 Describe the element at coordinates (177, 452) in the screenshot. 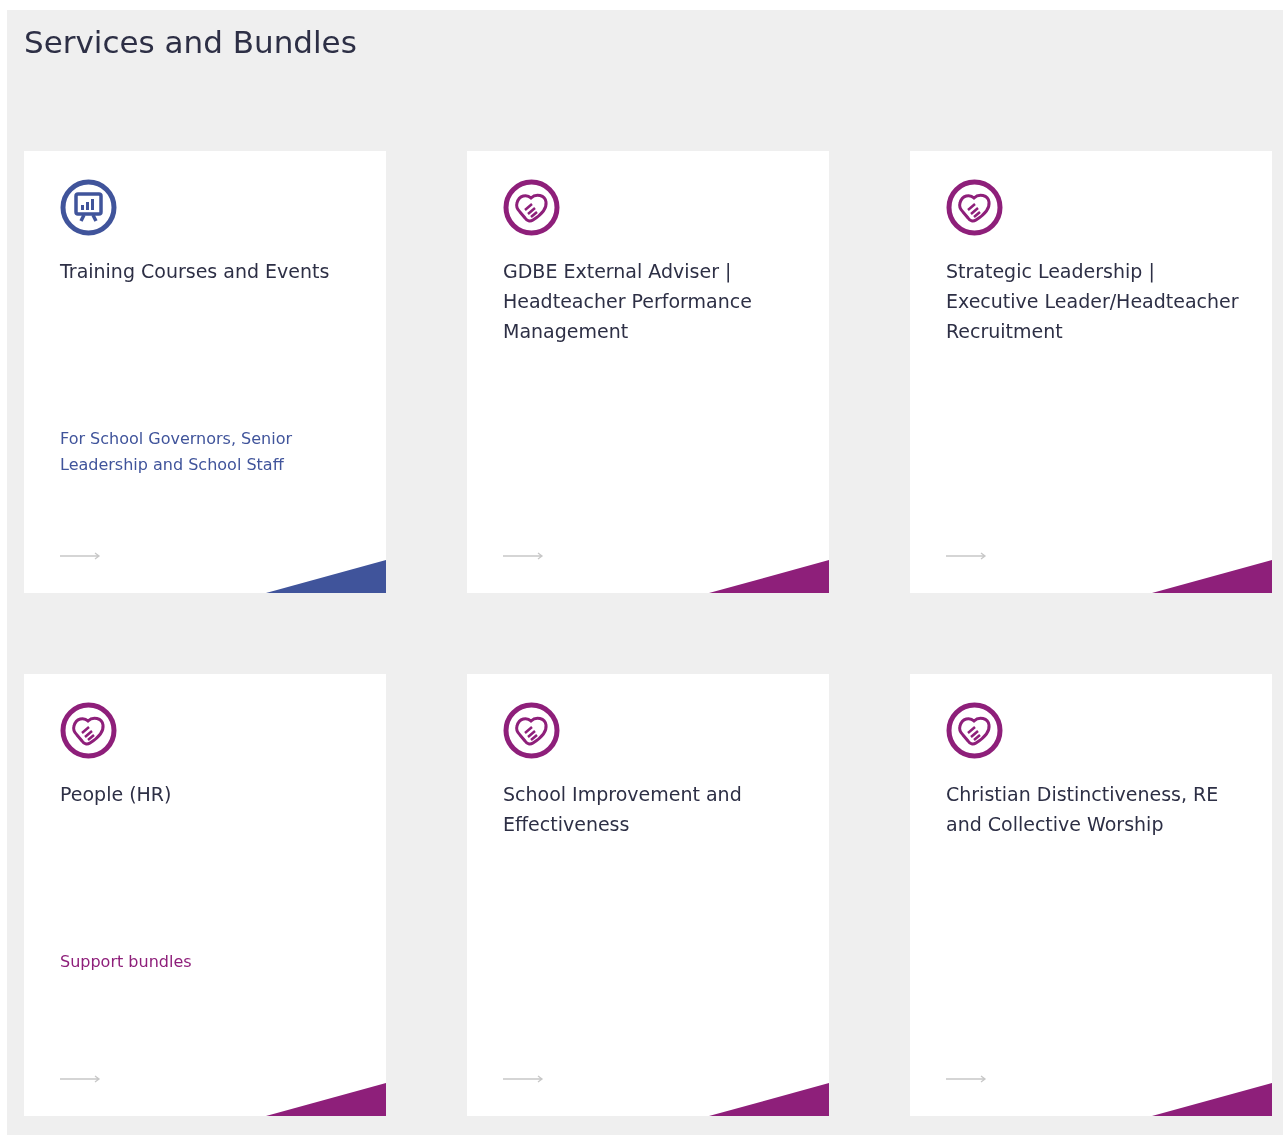

I see `card-subtitle: For School Governors, Senior Leadership and School Staff` at that location.